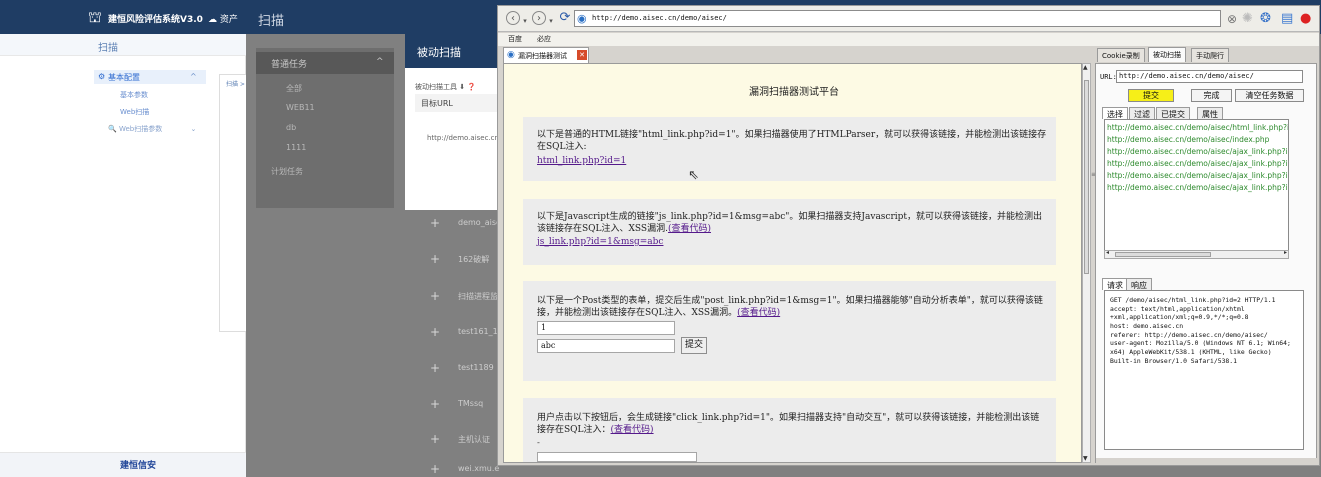 The height and width of the screenshot is (477, 1321). What do you see at coordinates (693, 175) in the screenshot?
I see `mouse-cursor-icon: ⇖` at bounding box center [693, 175].